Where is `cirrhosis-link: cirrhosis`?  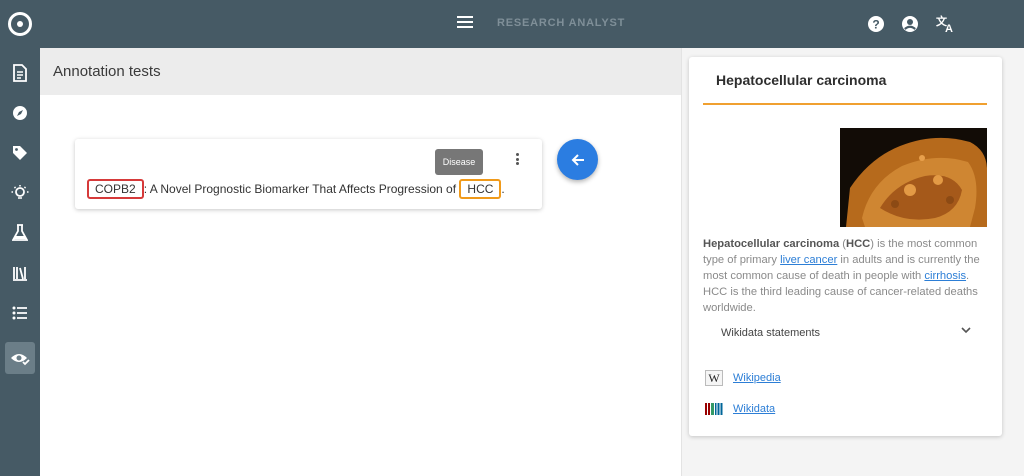
cirrhosis-link: cirrhosis is located at coordinates (945, 276).